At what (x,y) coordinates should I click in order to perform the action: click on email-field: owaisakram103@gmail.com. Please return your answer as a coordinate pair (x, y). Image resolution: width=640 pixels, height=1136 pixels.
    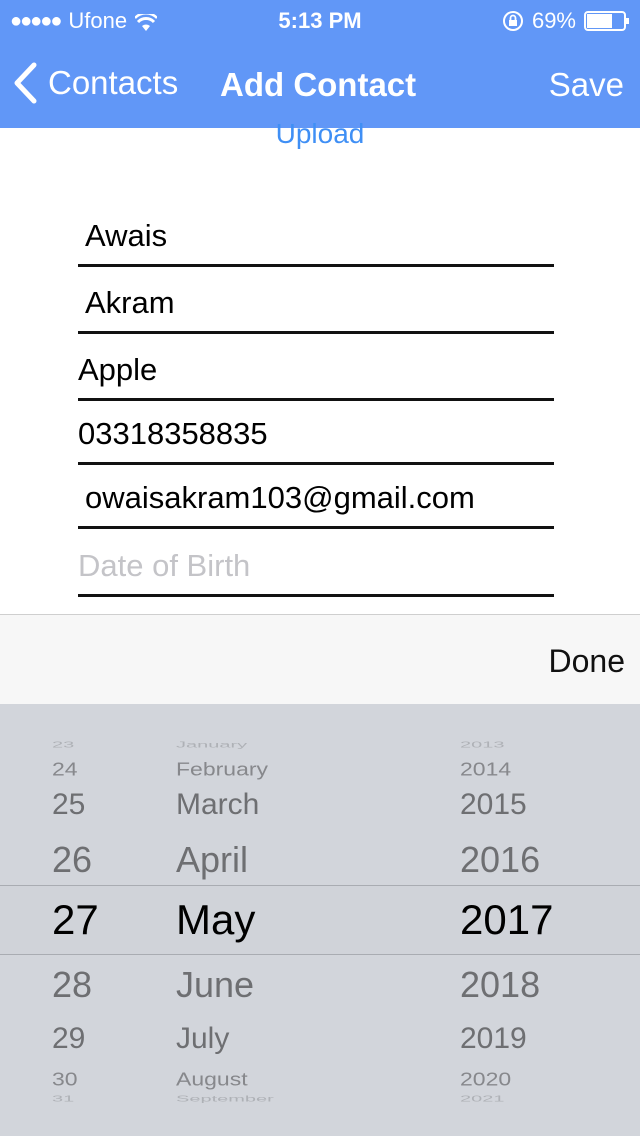
    Looking at the image, I should click on (316, 498).